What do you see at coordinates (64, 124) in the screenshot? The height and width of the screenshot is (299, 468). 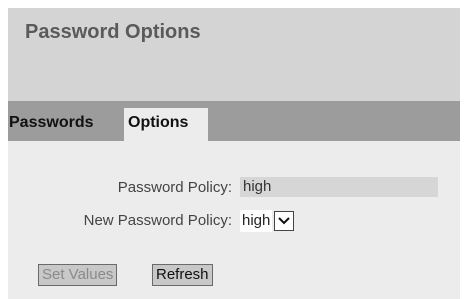 I see `tab-passwords: Passwords` at bounding box center [64, 124].